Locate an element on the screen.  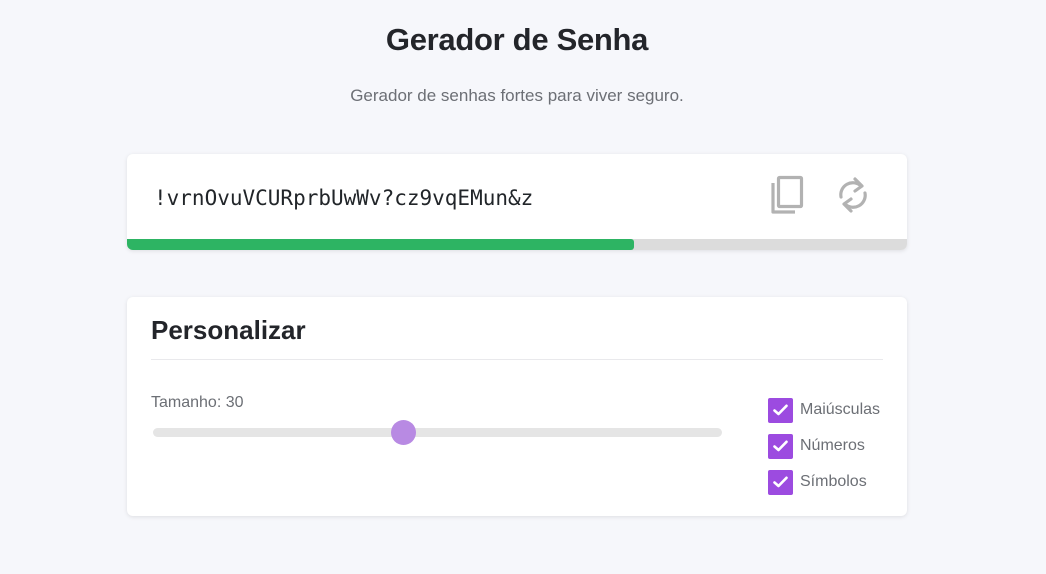
checkbox-uppercase is located at coordinates (780, 410).